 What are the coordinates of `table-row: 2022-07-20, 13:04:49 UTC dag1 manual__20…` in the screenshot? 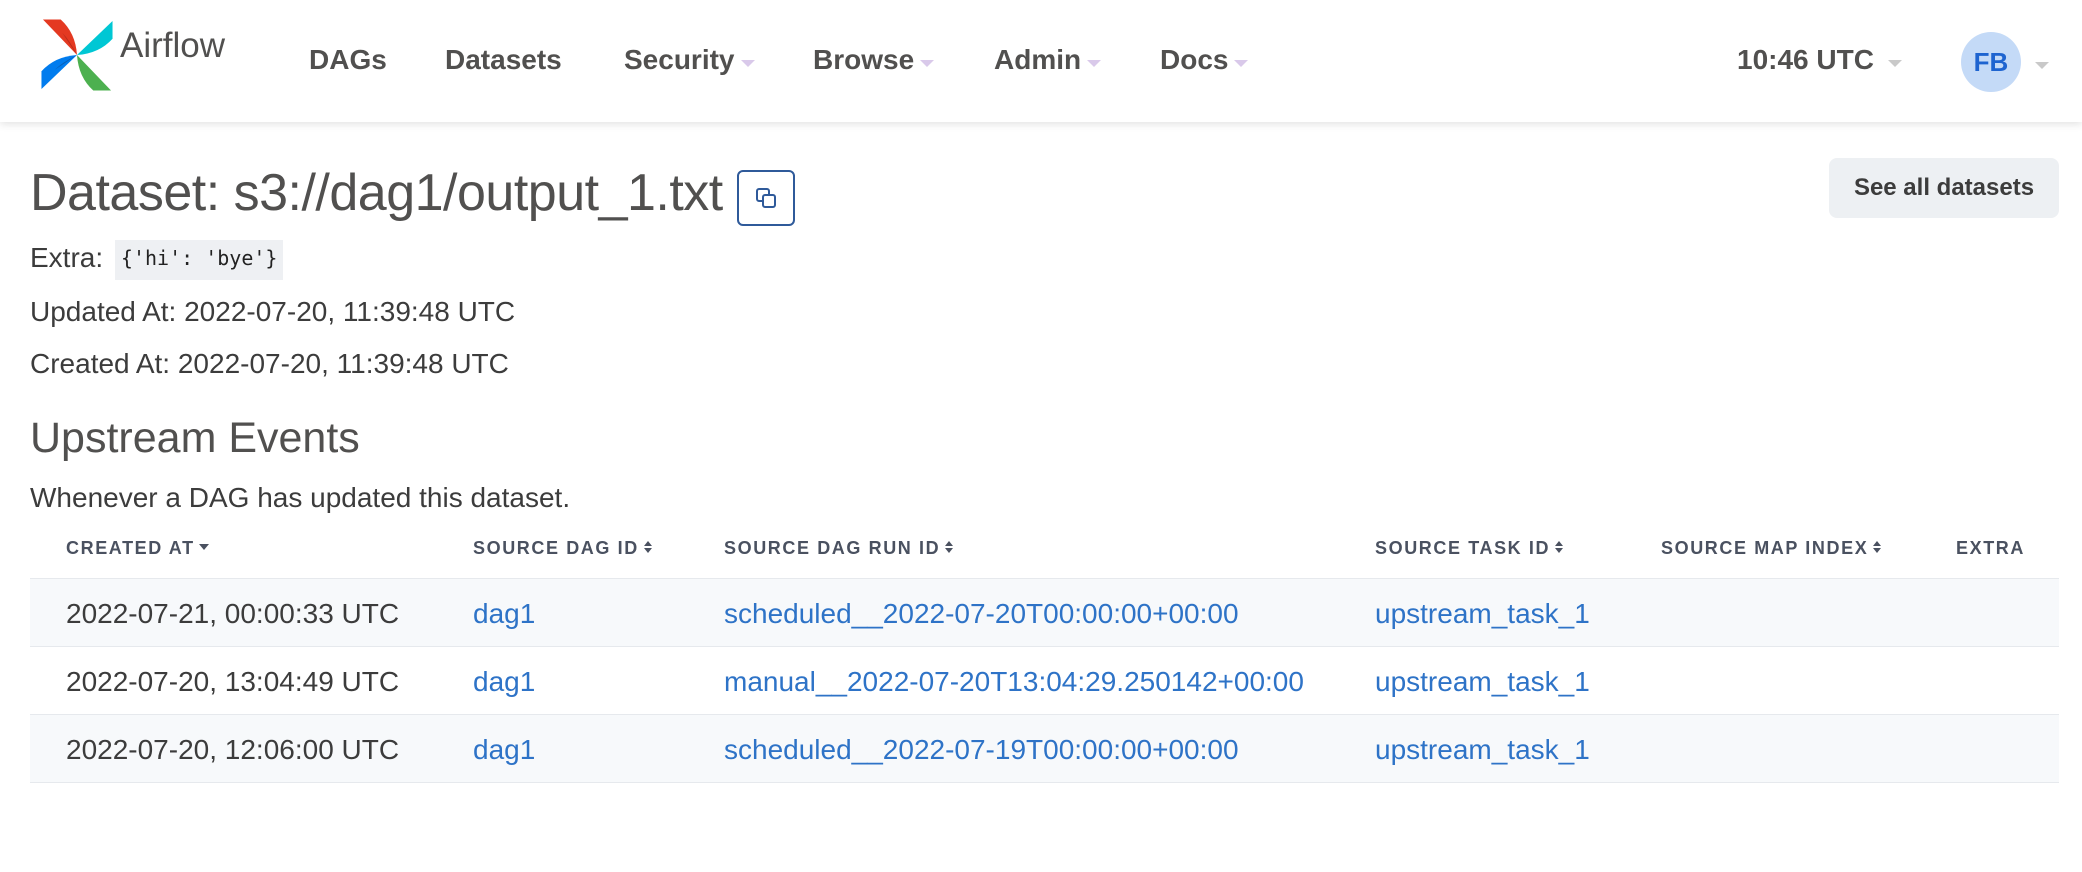 It's located at (1044, 681).